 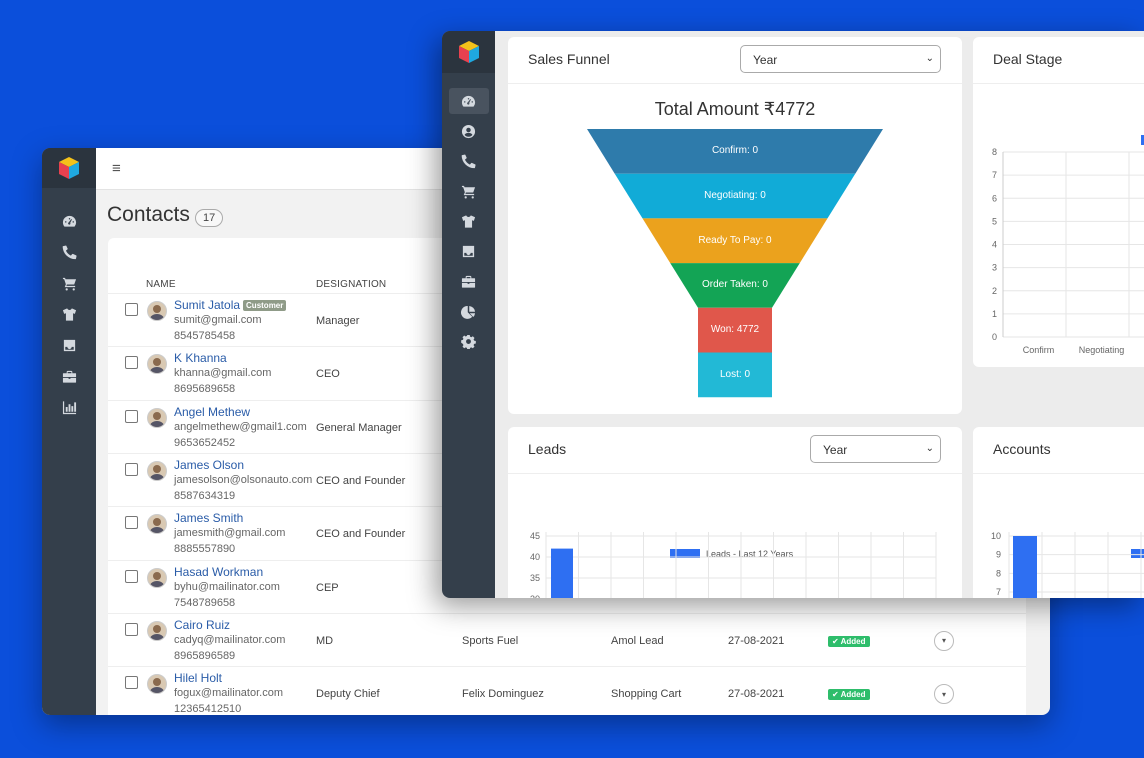 I want to click on pie-chart-icon, so click(x=469, y=311).